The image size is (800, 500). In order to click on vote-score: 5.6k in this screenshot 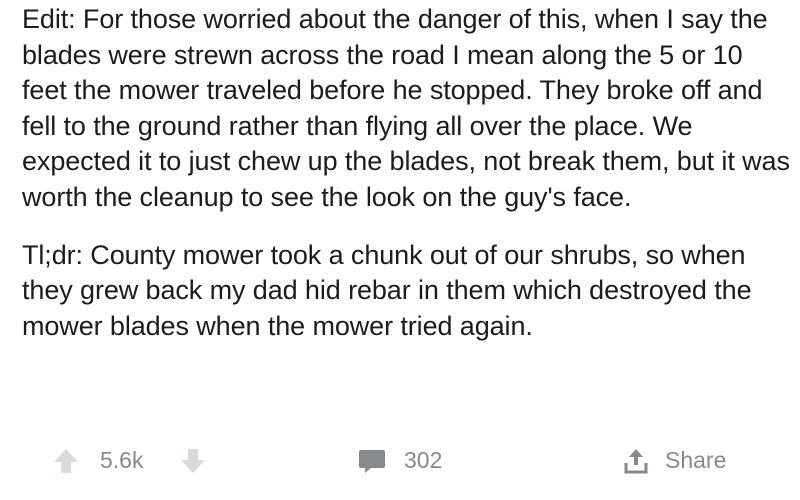, I will do `click(122, 460)`.